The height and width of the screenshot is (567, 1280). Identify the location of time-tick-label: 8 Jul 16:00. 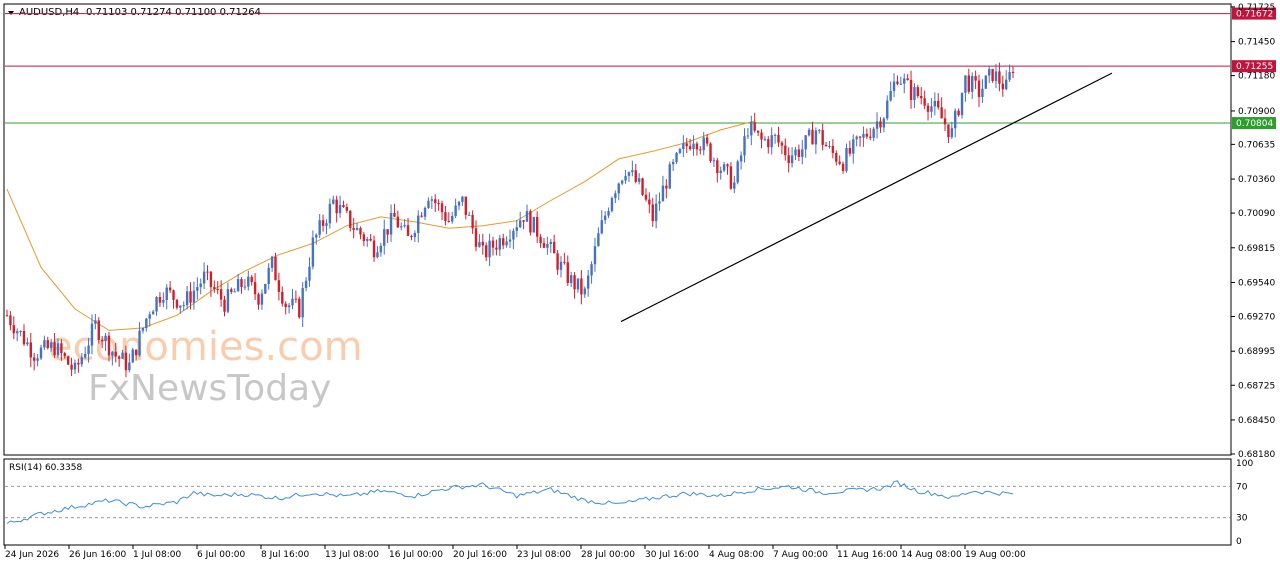
(285, 555).